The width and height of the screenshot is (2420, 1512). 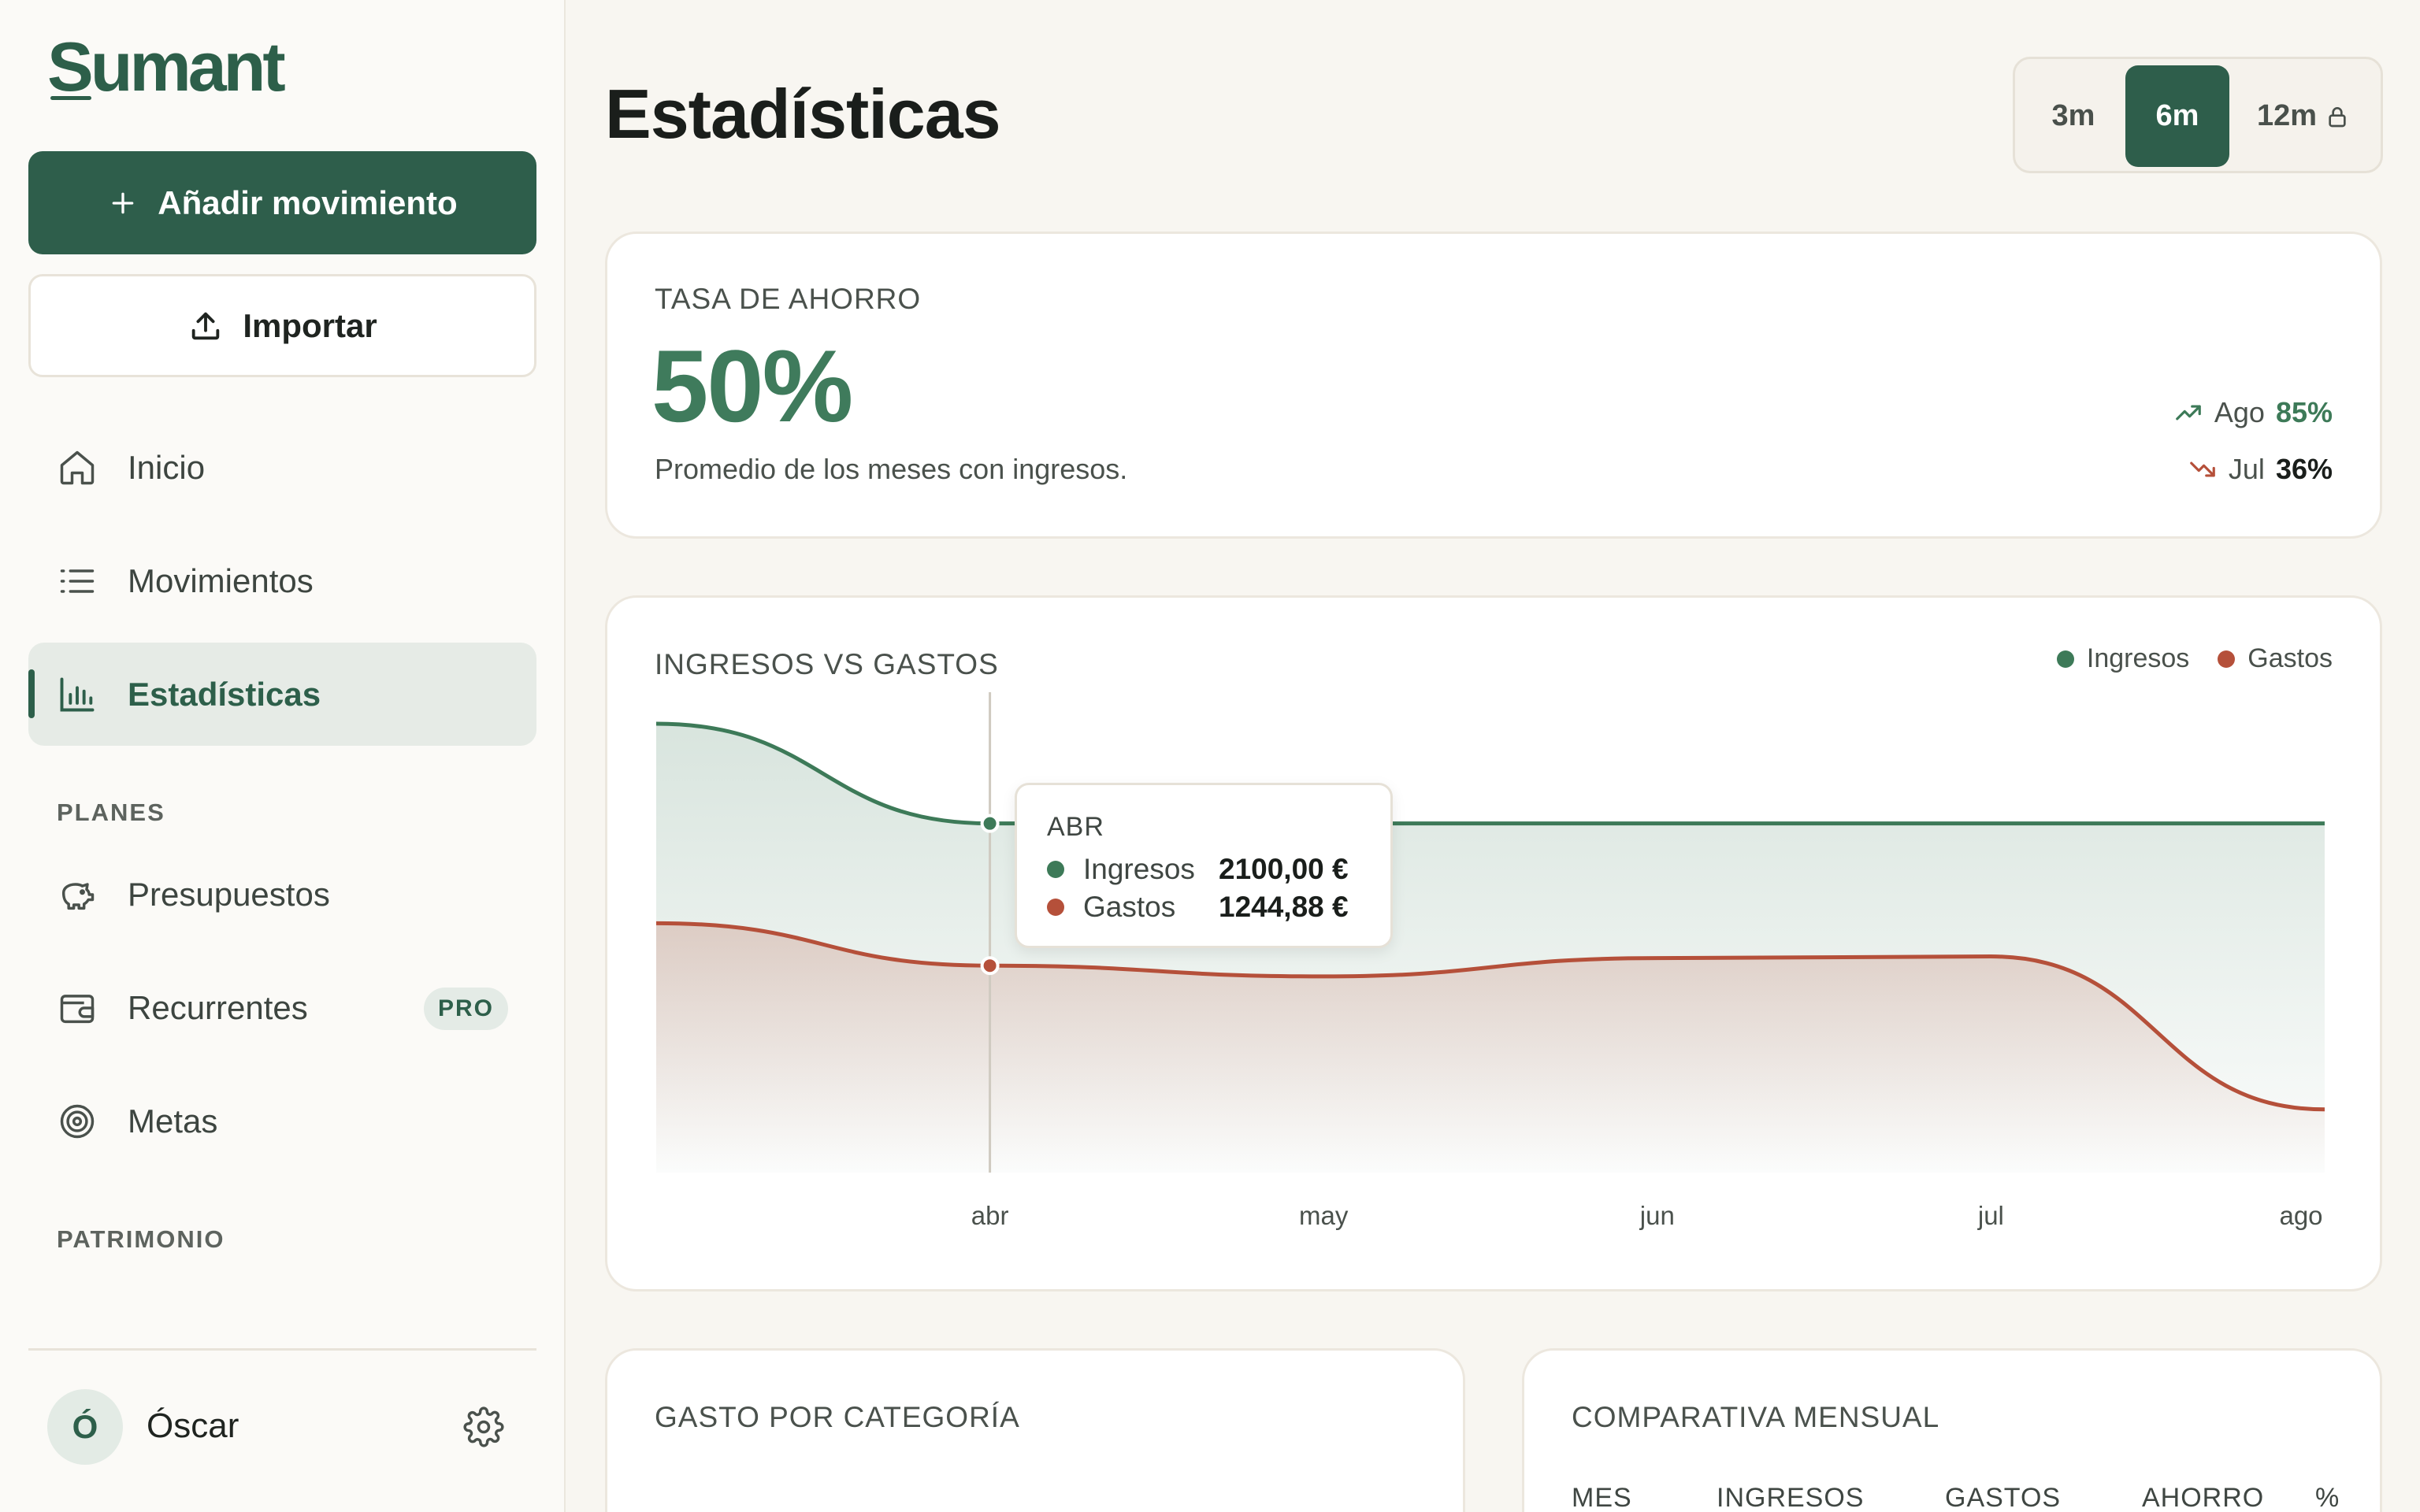 I want to click on category-spending-title: GASTO POR CATEGORÍA, so click(x=837, y=1417).